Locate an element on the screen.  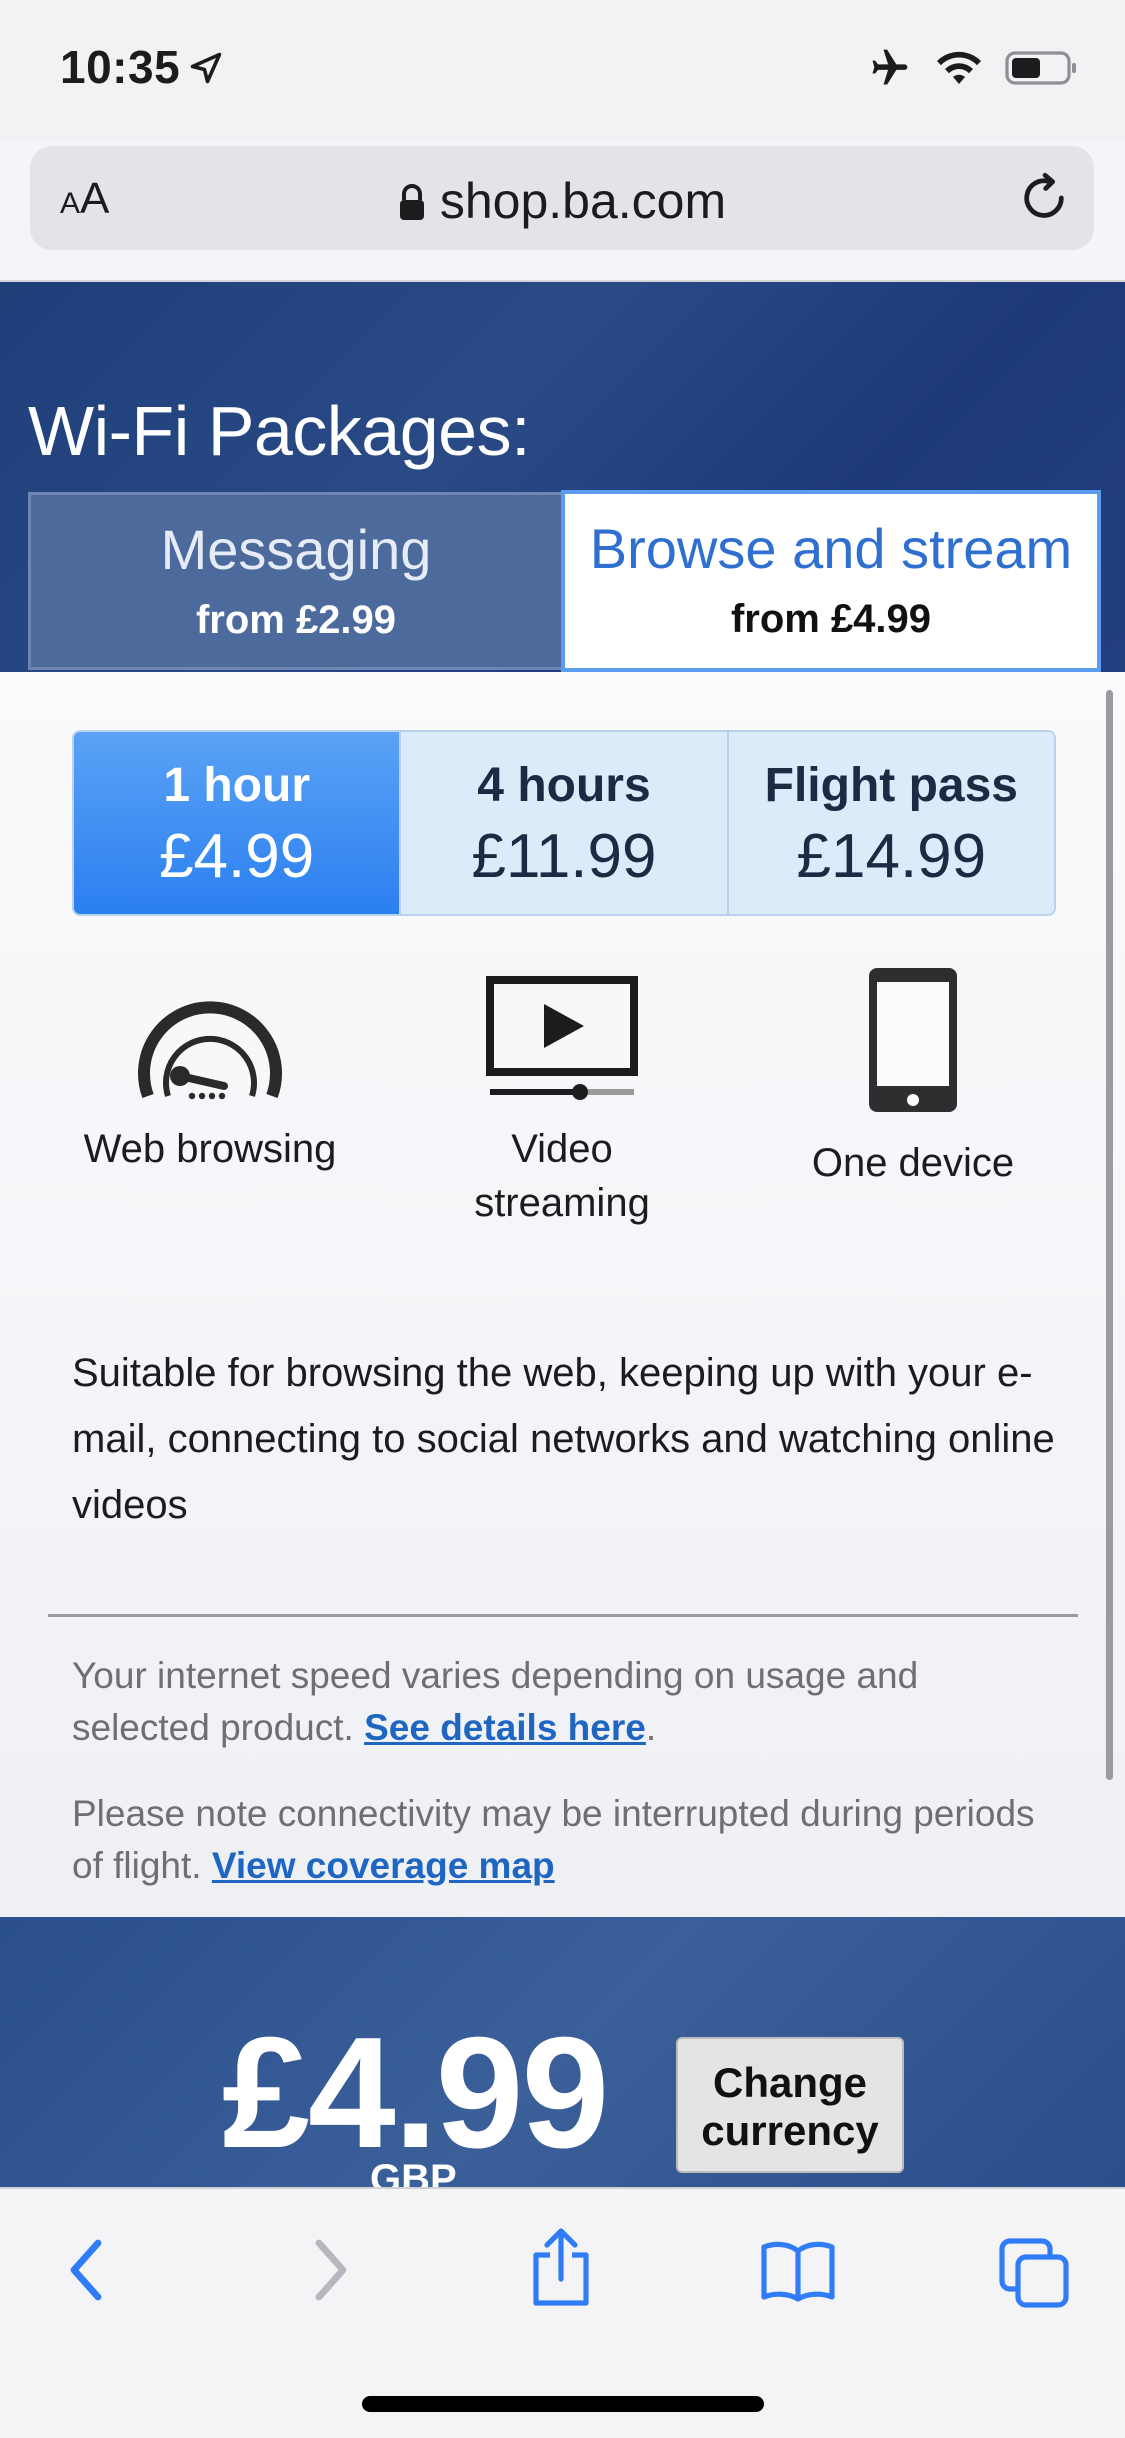
price-summary: £4.99 GBP Change currency is located at coordinates (562, 2052).